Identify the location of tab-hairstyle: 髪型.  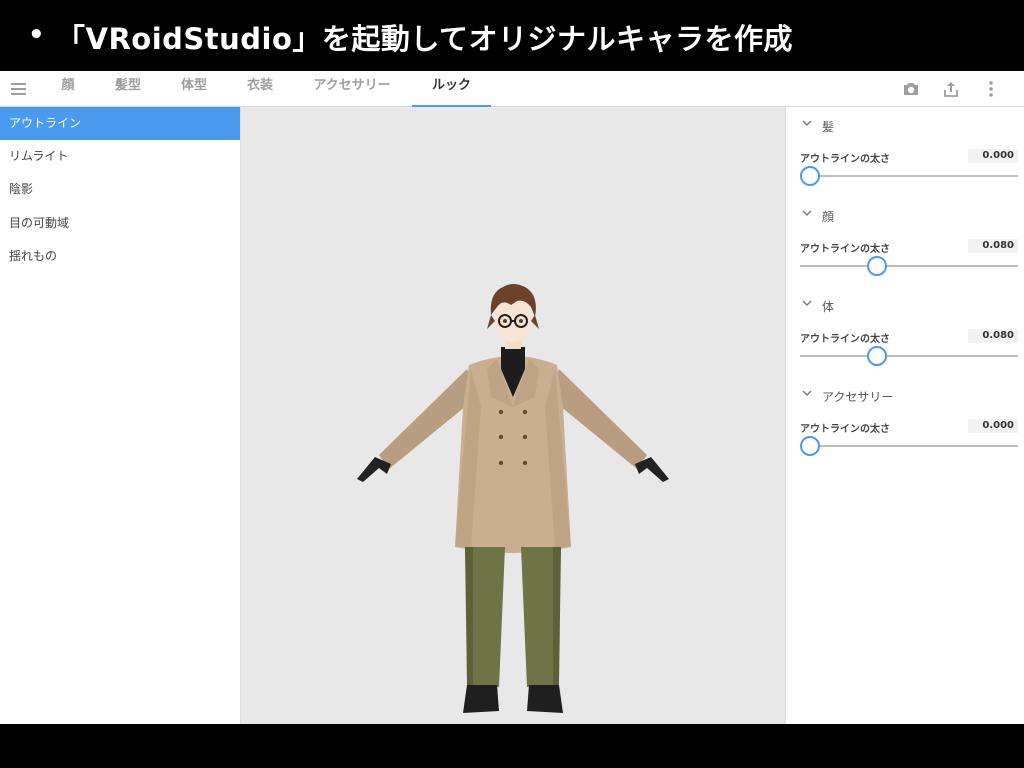
(128, 89).